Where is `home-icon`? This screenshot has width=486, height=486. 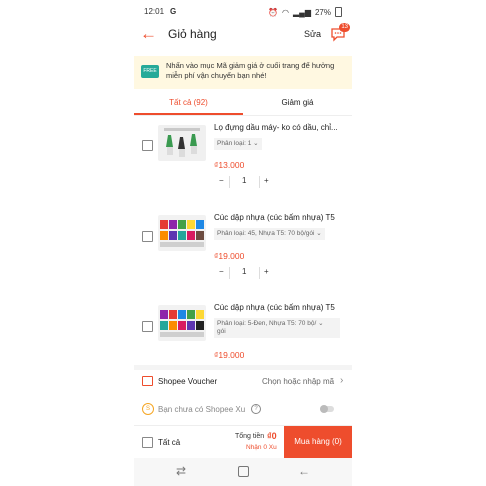 home-icon is located at coordinates (243, 471).